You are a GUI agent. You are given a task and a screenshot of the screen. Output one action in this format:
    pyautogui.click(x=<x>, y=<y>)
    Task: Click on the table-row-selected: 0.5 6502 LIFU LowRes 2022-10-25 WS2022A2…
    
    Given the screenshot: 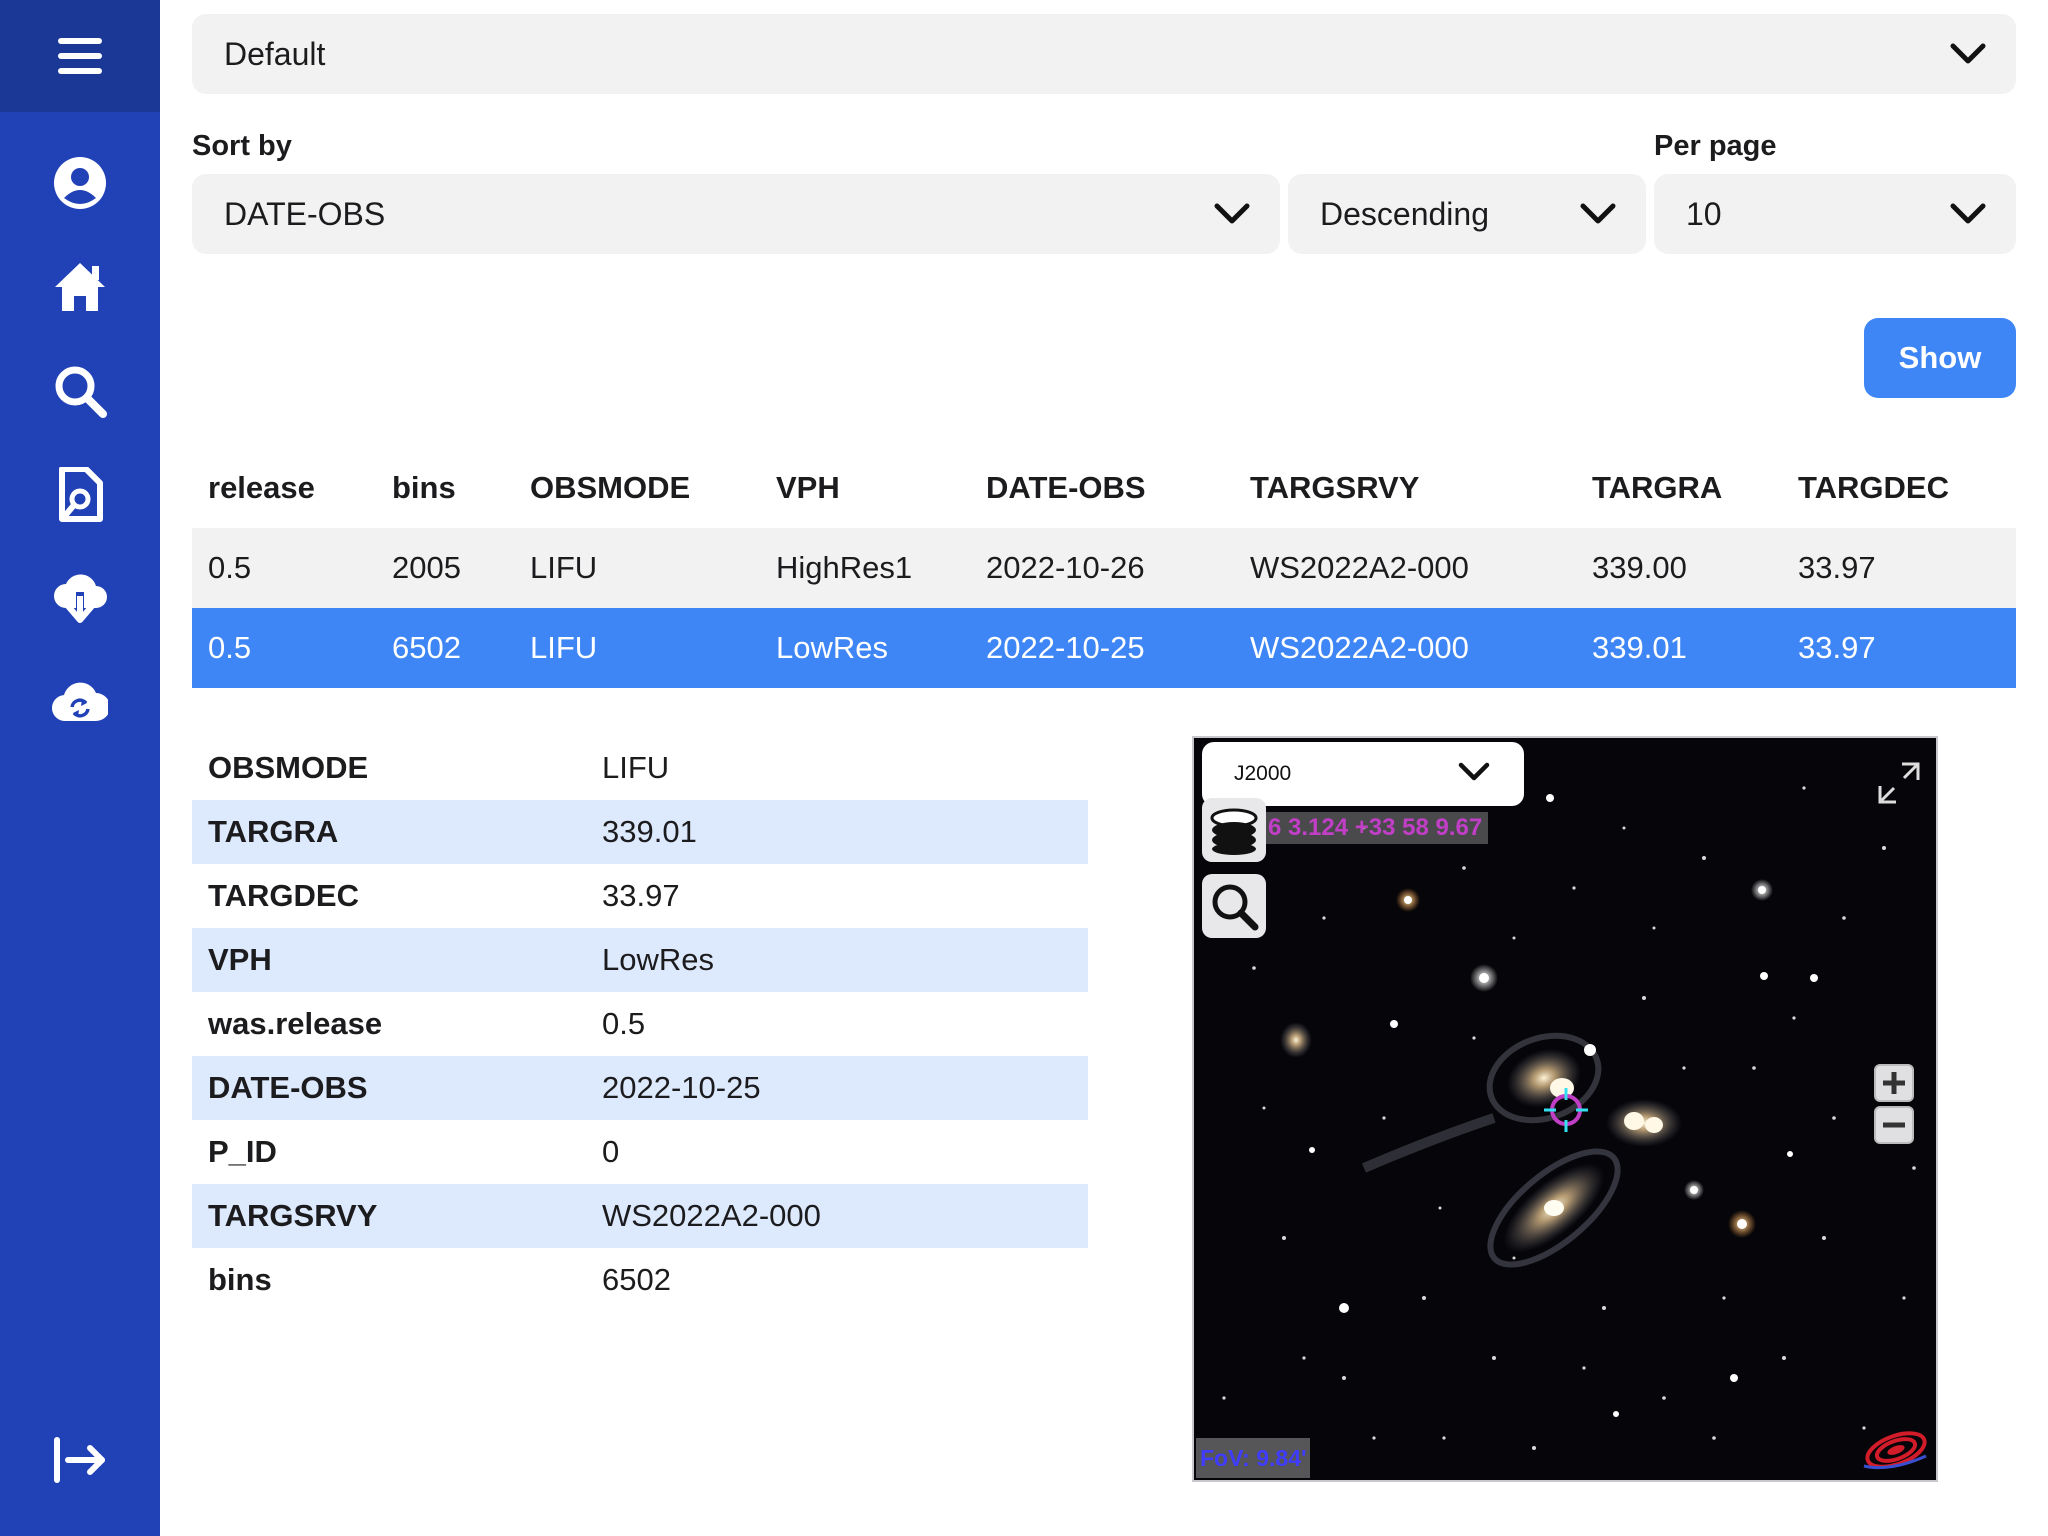 What is the action you would take?
    pyautogui.click(x=1104, y=648)
    